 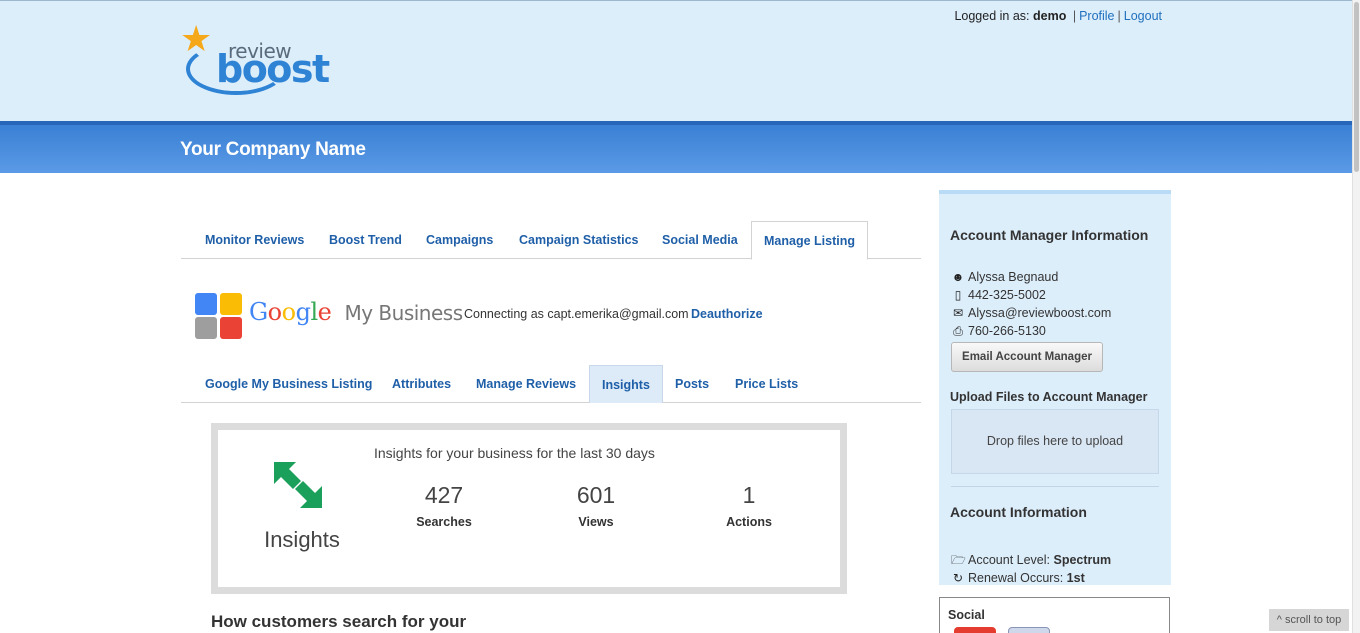 I want to click on username: demo, so click(x=1050, y=16).